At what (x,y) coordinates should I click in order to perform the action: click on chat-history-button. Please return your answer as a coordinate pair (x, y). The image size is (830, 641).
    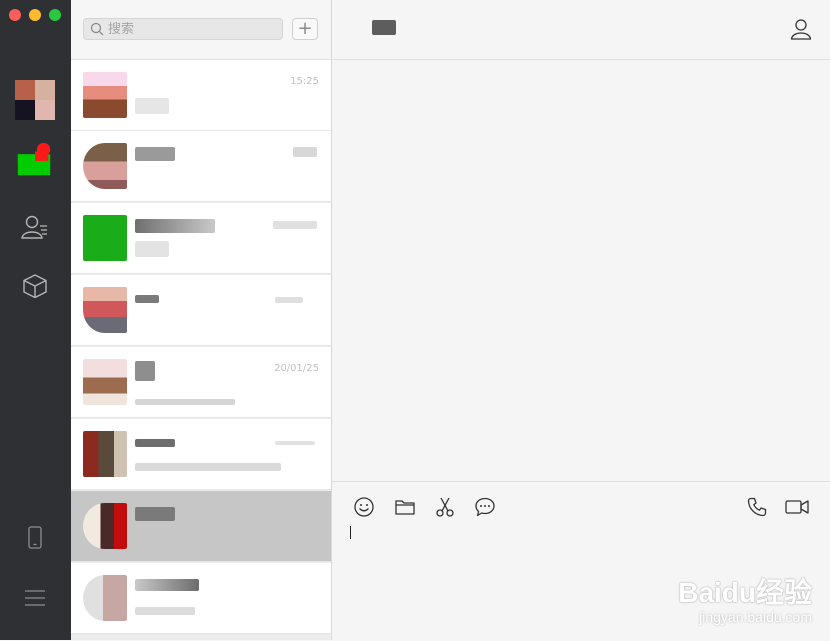
    Looking at the image, I should click on (485, 509).